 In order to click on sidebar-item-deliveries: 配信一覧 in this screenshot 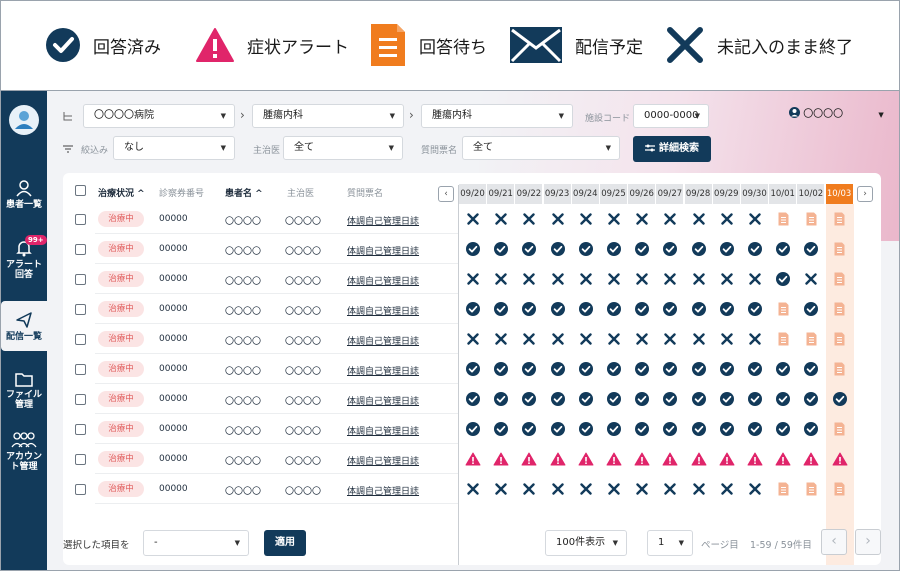, I will do `click(24, 326)`.